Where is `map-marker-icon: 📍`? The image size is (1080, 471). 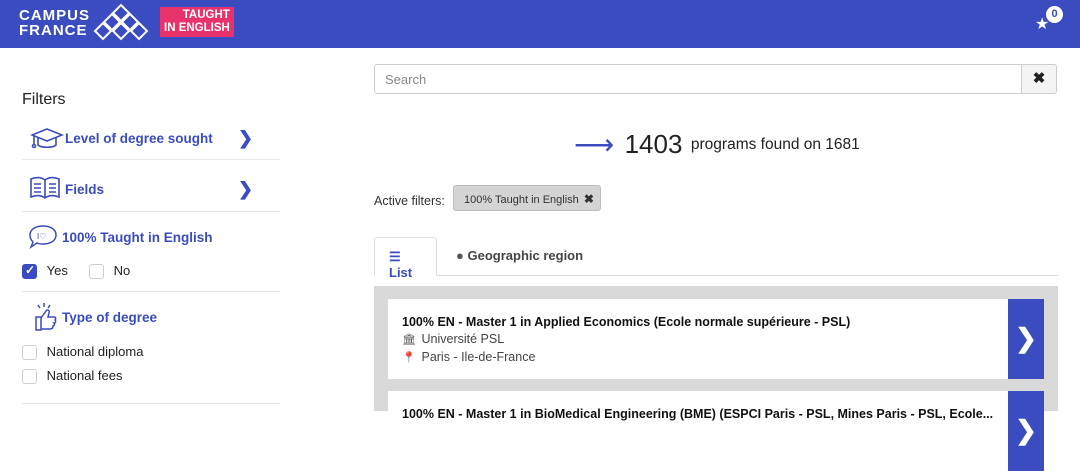
map-marker-icon: 📍 is located at coordinates (409, 358).